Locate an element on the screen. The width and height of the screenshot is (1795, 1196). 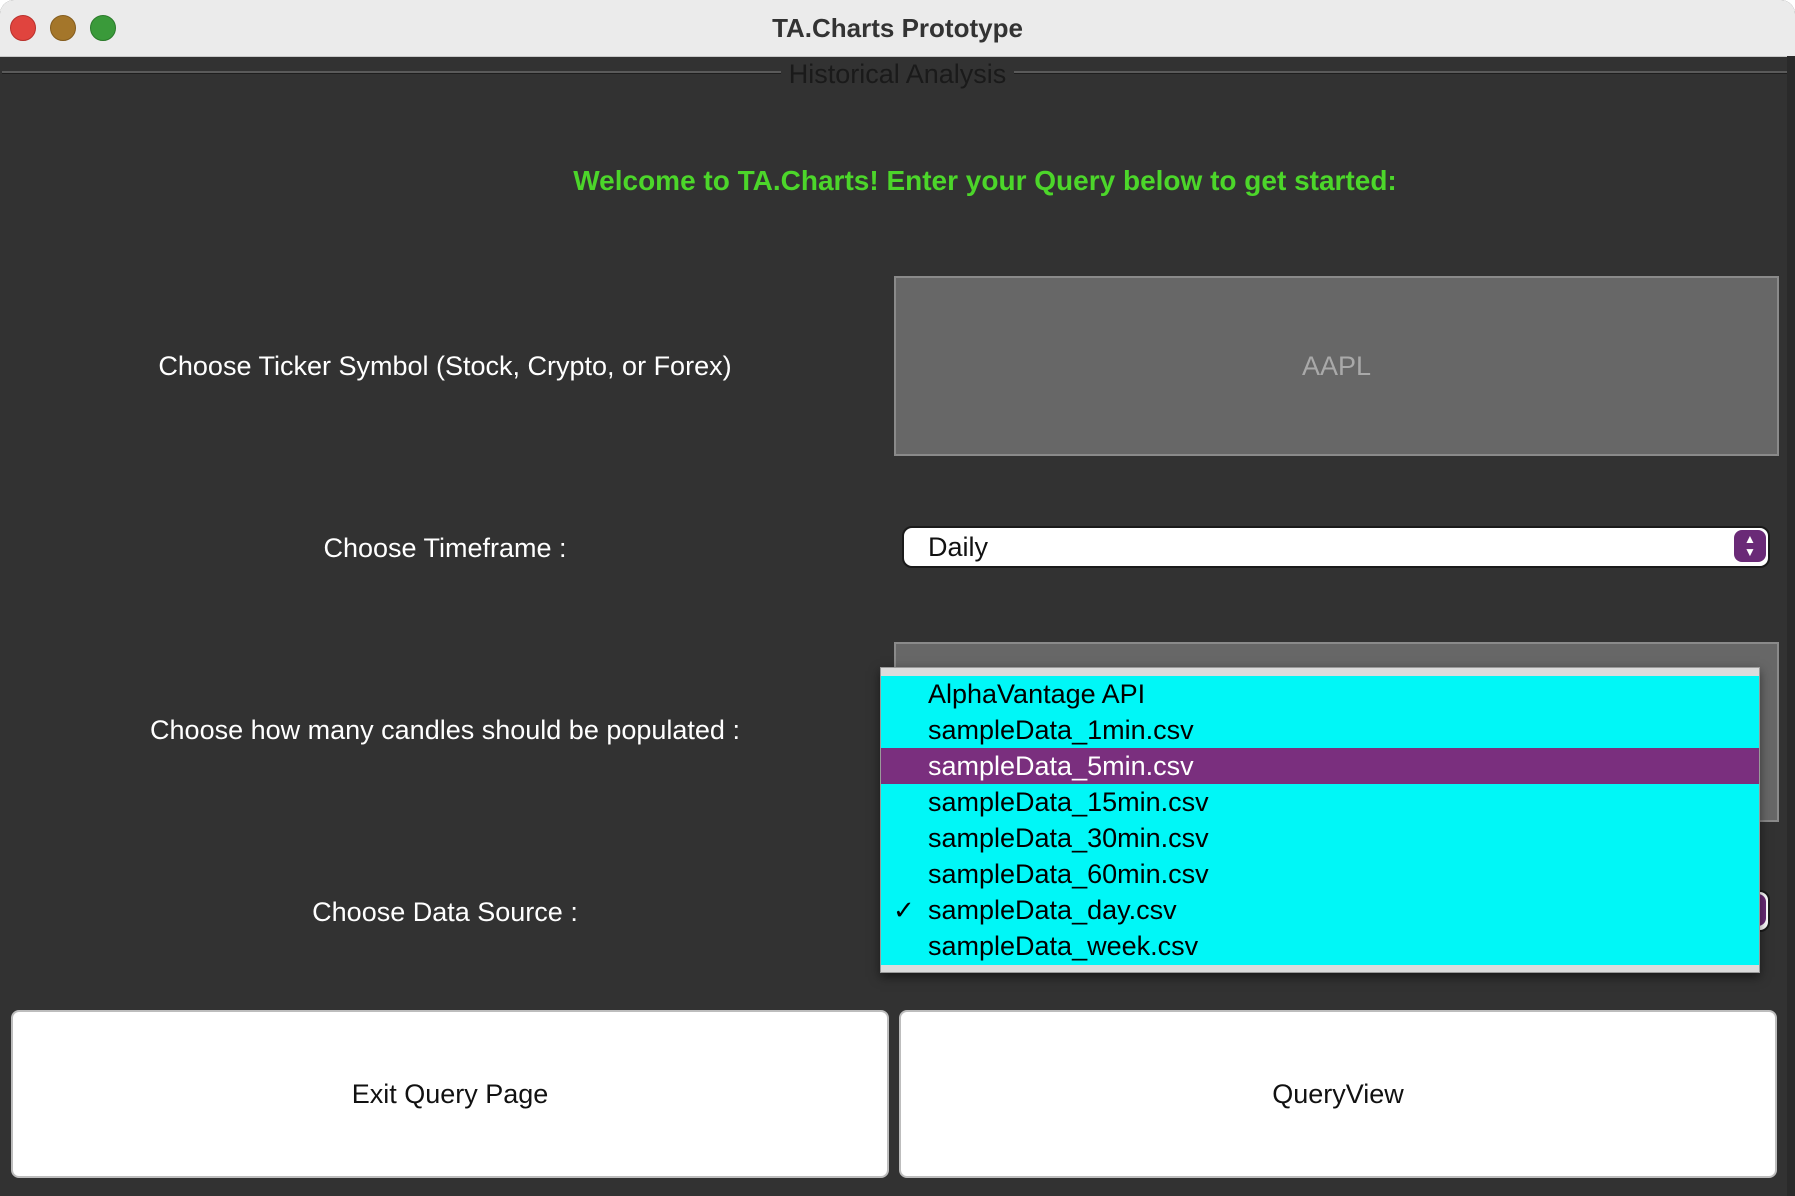
dropdown-option: sampleData_15min.csv is located at coordinates (1320, 802).